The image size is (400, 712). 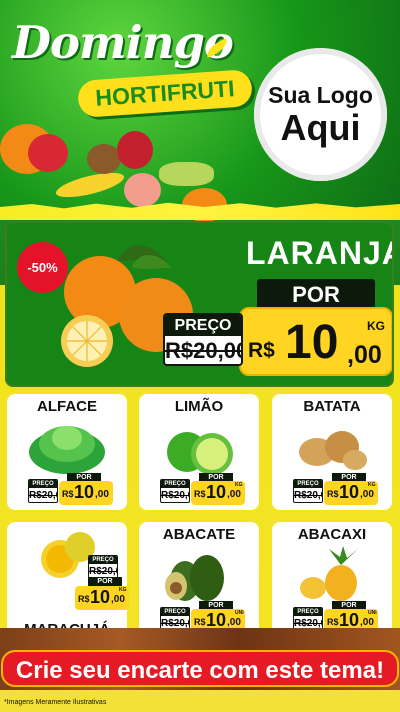 I want to click on product-card: ABACAXI PREÇOR$20,00 POR R$10,00UNI, so click(x=332, y=580).